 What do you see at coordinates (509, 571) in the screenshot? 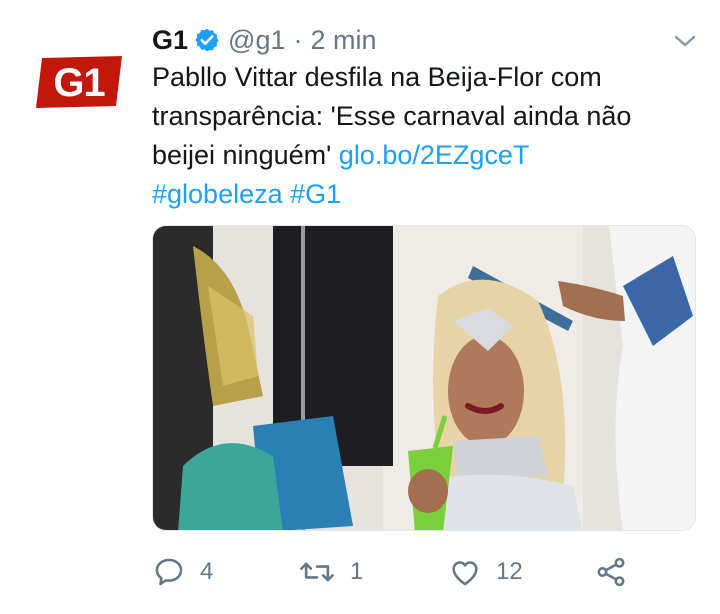
I see `like-count: 12` at bounding box center [509, 571].